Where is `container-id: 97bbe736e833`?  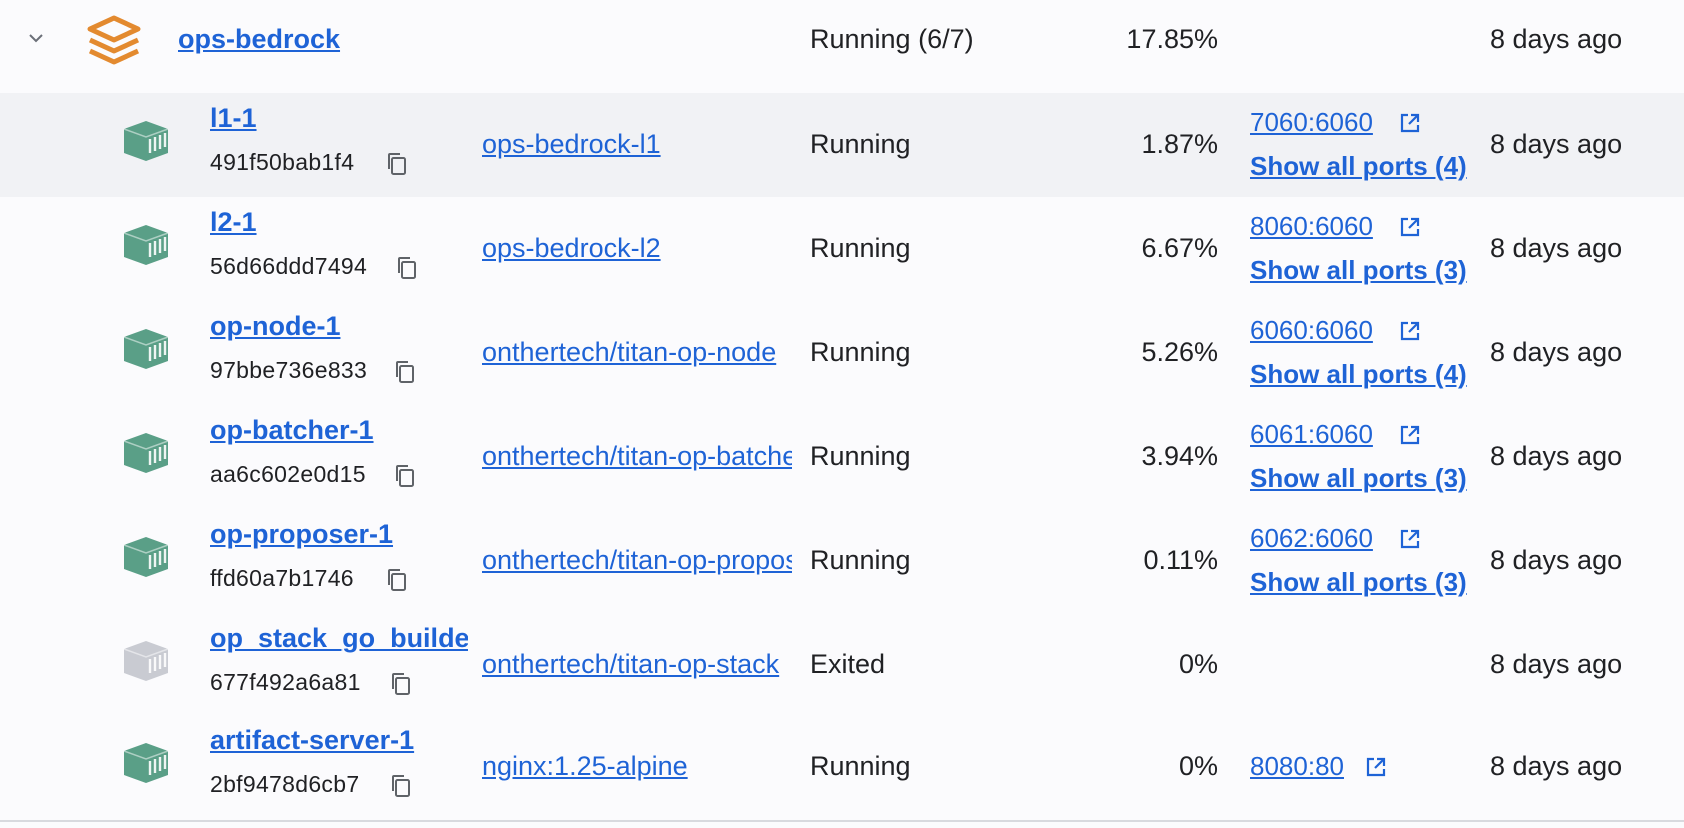 container-id: 97bbe736e833 is located at coordinates (289, 370).